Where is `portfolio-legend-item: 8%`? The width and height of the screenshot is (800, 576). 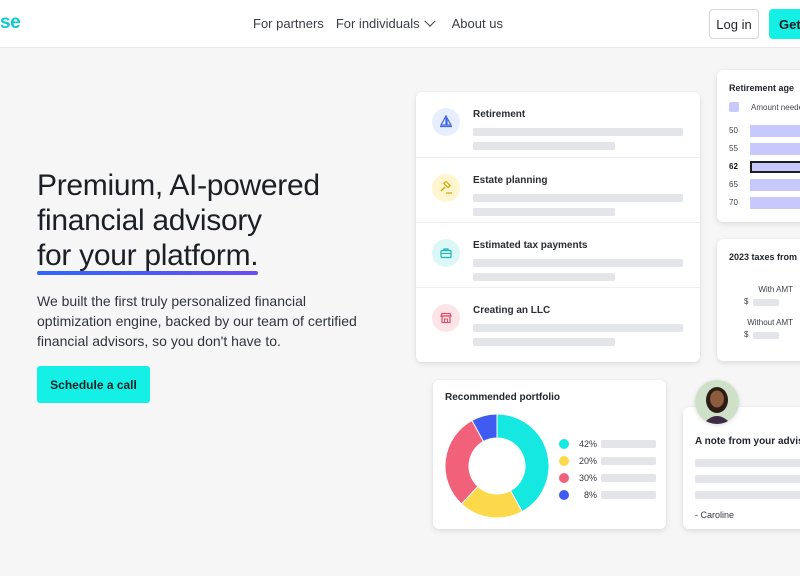
portfolio-legend-item: 8% is located at coordinates (609, 495).